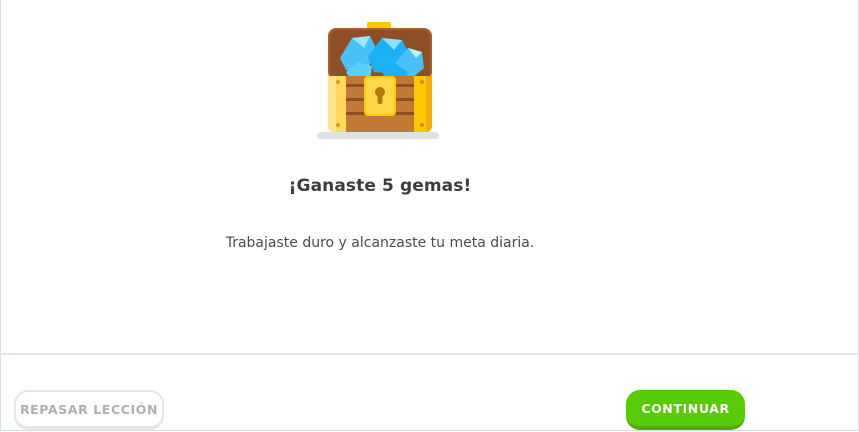 The width and height of the screenshot is (859, 432). Describe the element at coordinates (89, 410) in the screenshot. I see `review-lesson-button: REPASAR LECCIÓN` at that location.